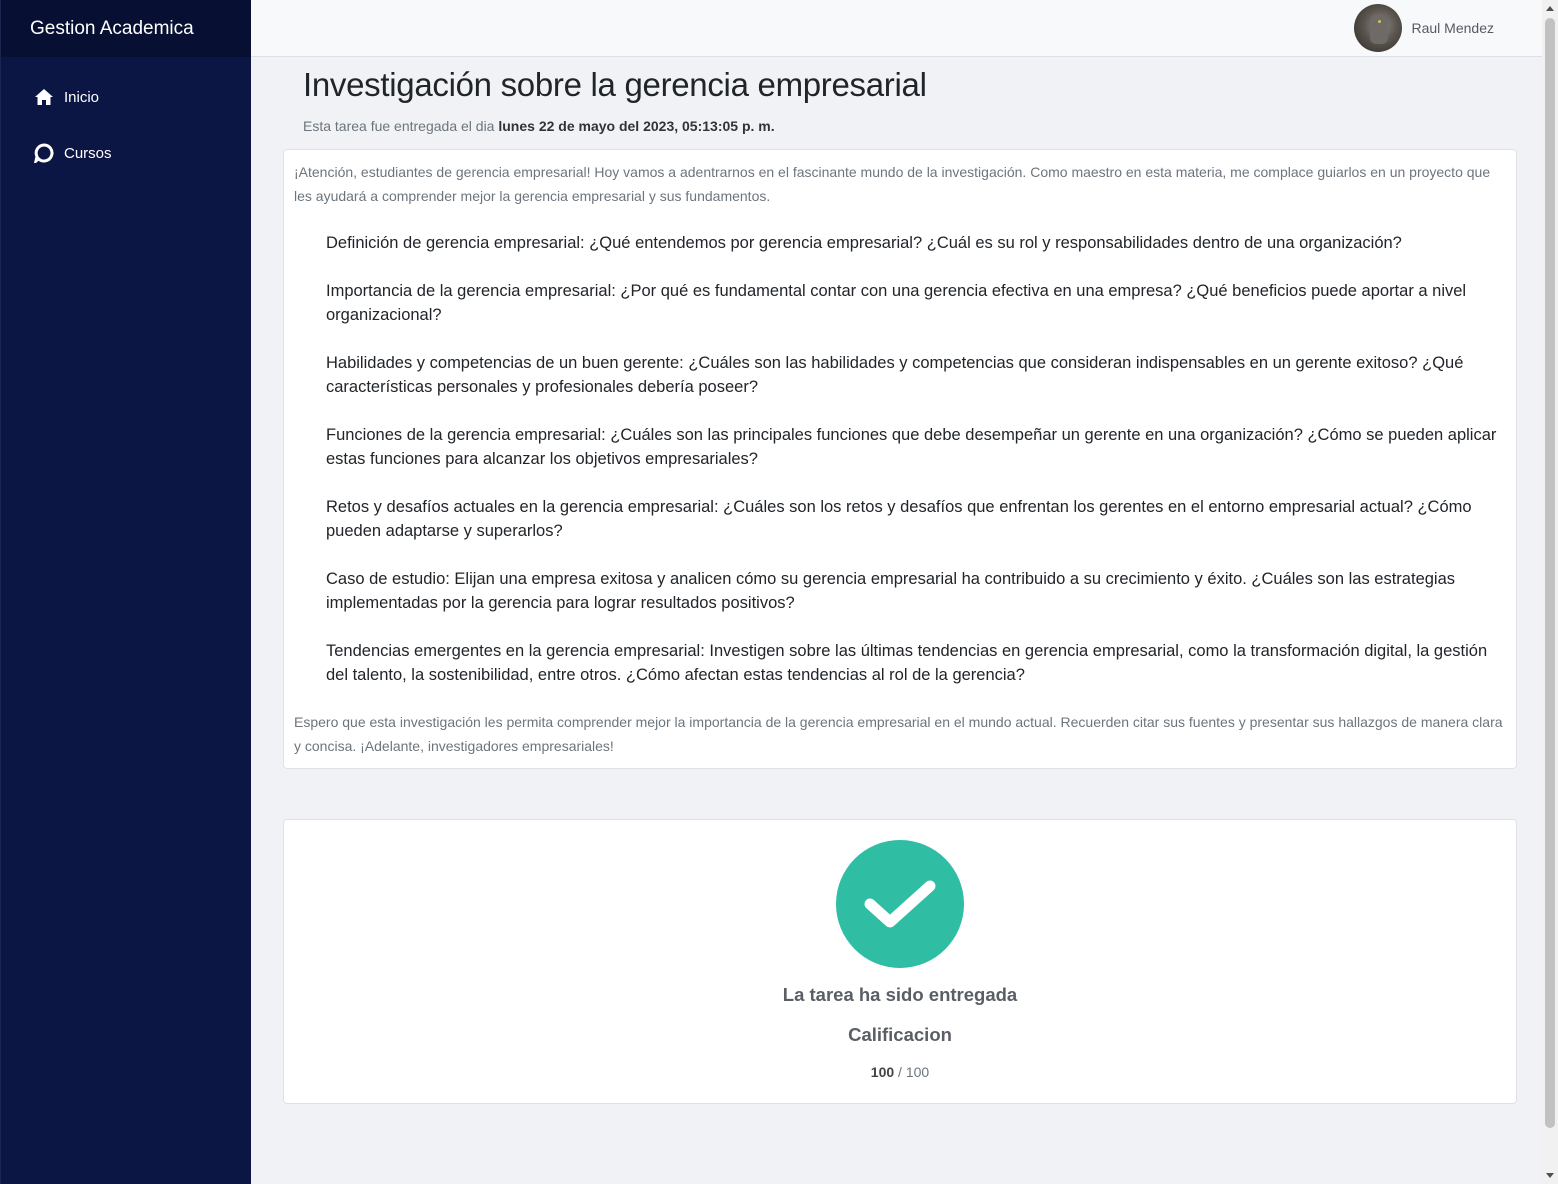 The image size is (1558, 1184). I want to click on grade-value: 100 / 100, so click(900, 1072).